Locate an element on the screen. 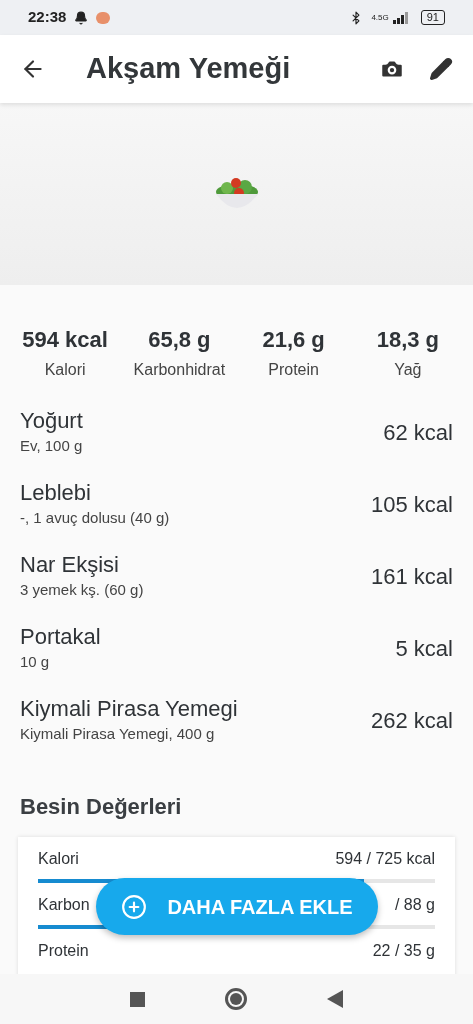  summary-value: 21,6 g is located at coordinates (293, 340).